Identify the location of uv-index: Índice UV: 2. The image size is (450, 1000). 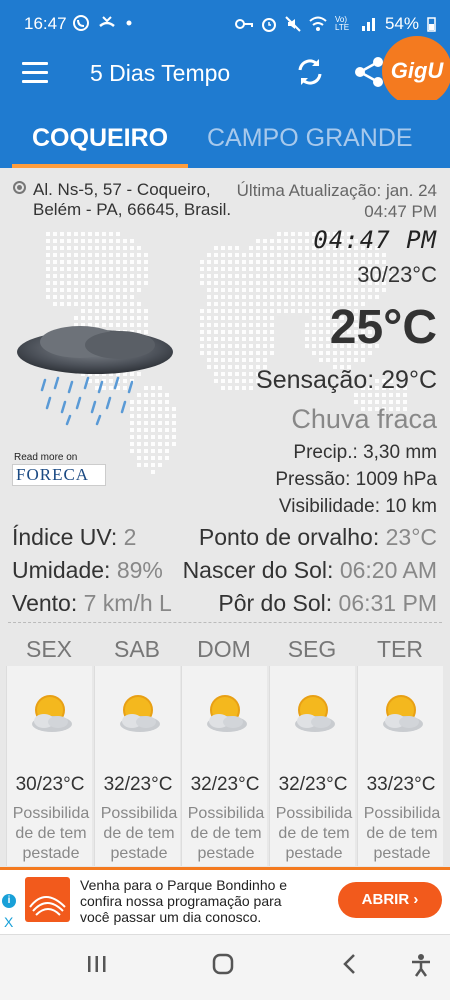
(74, 537).